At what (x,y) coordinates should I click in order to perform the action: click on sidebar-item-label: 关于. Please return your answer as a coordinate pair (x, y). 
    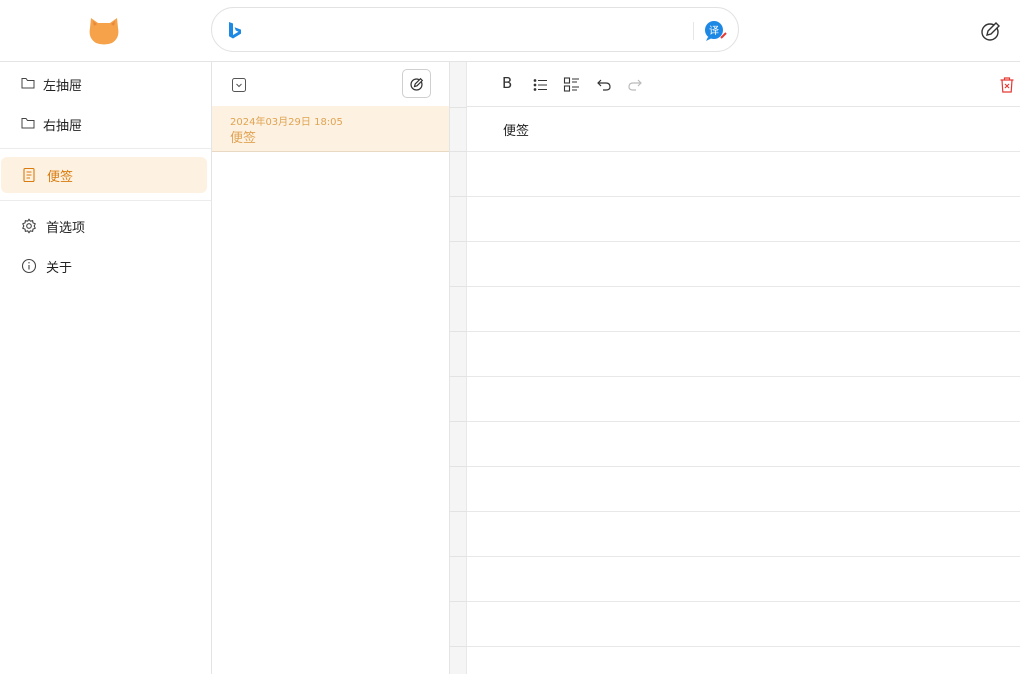
    Looking at the image, I should click on (59, 268).